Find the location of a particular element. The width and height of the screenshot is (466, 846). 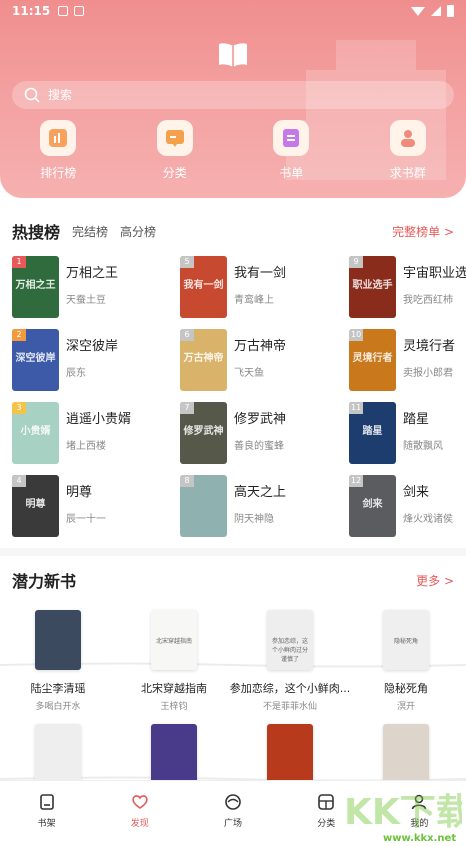

book-author: 善良的蜜蜂 is located at coordinates (259, 446).